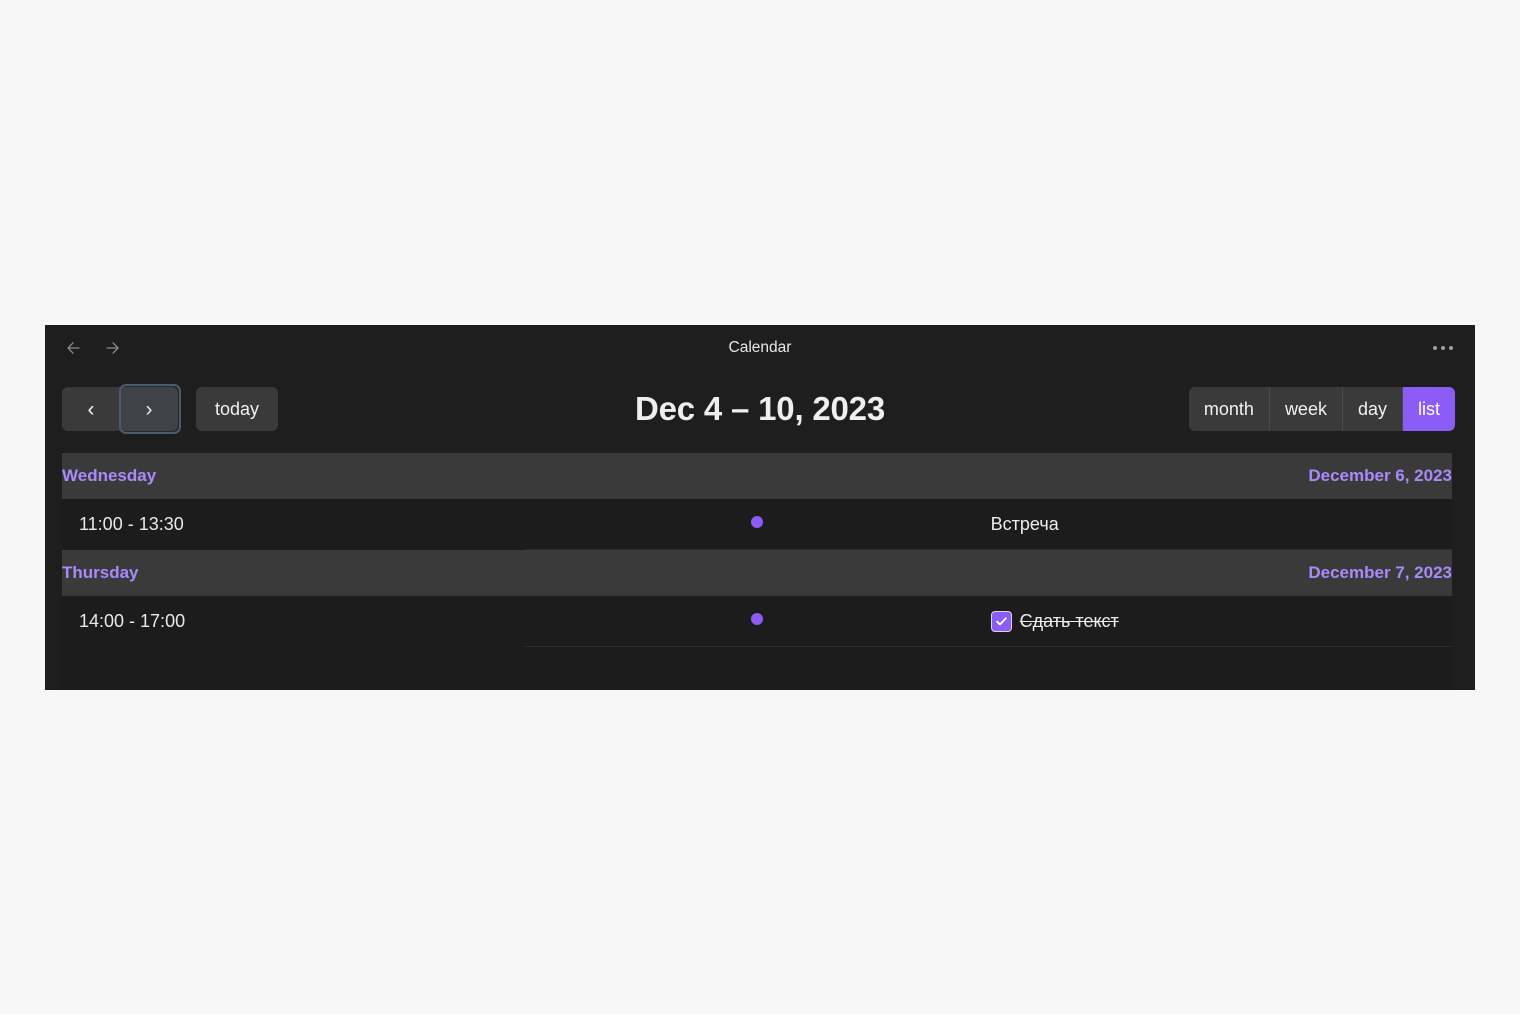 The width and height of the screenshot is (1520, 1014). I want to click on event-title: Встреча, so click(1024, 523).